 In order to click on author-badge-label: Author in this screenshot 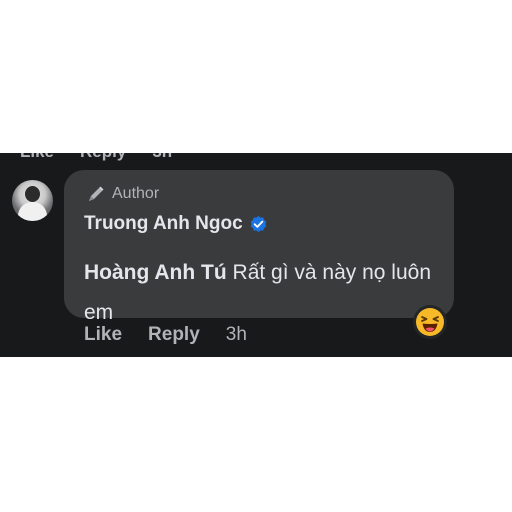, I will do `click(136, 193)`.